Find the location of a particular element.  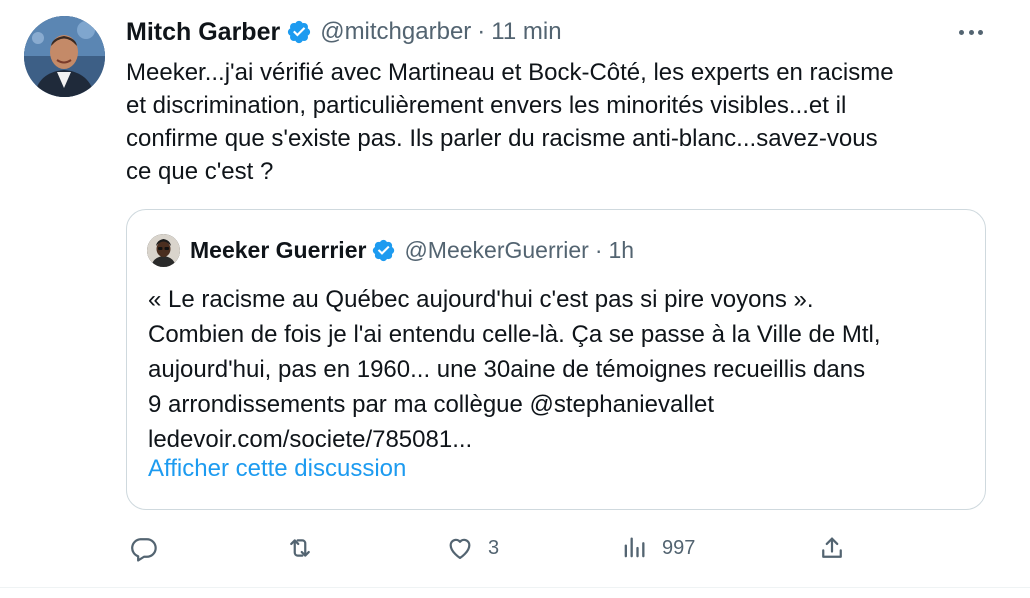

views-icon is located at coordinates (634, 548).